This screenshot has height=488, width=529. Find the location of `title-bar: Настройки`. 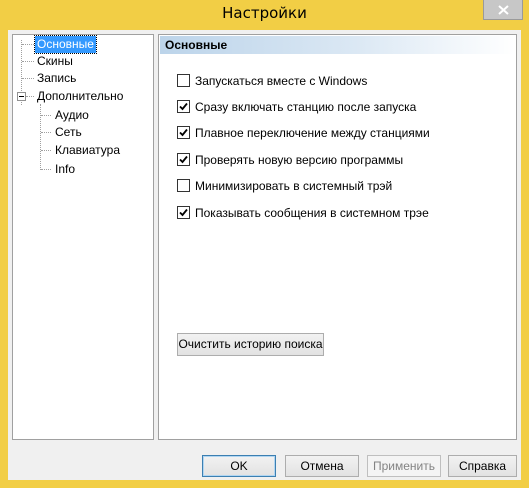

title-bar: Настройки is located at coordinates (264, 15).